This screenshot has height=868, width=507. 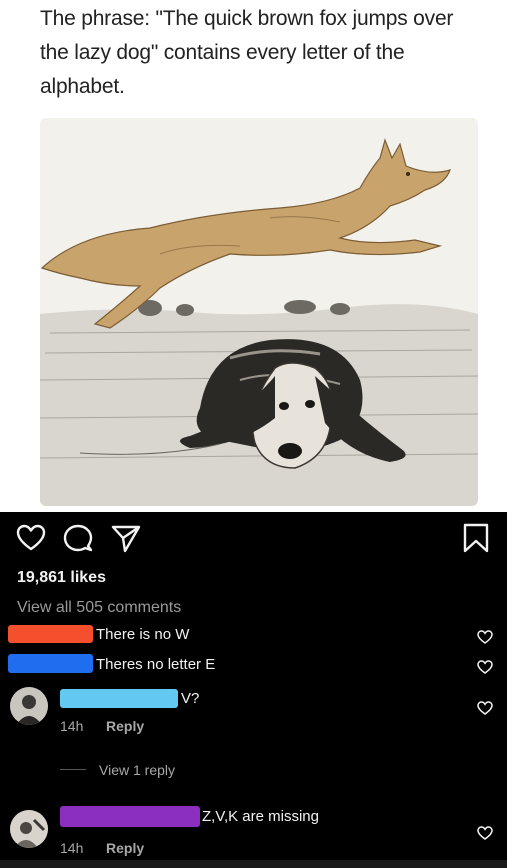 I want to click on bookmark-icon, so click(x=476, y=538).